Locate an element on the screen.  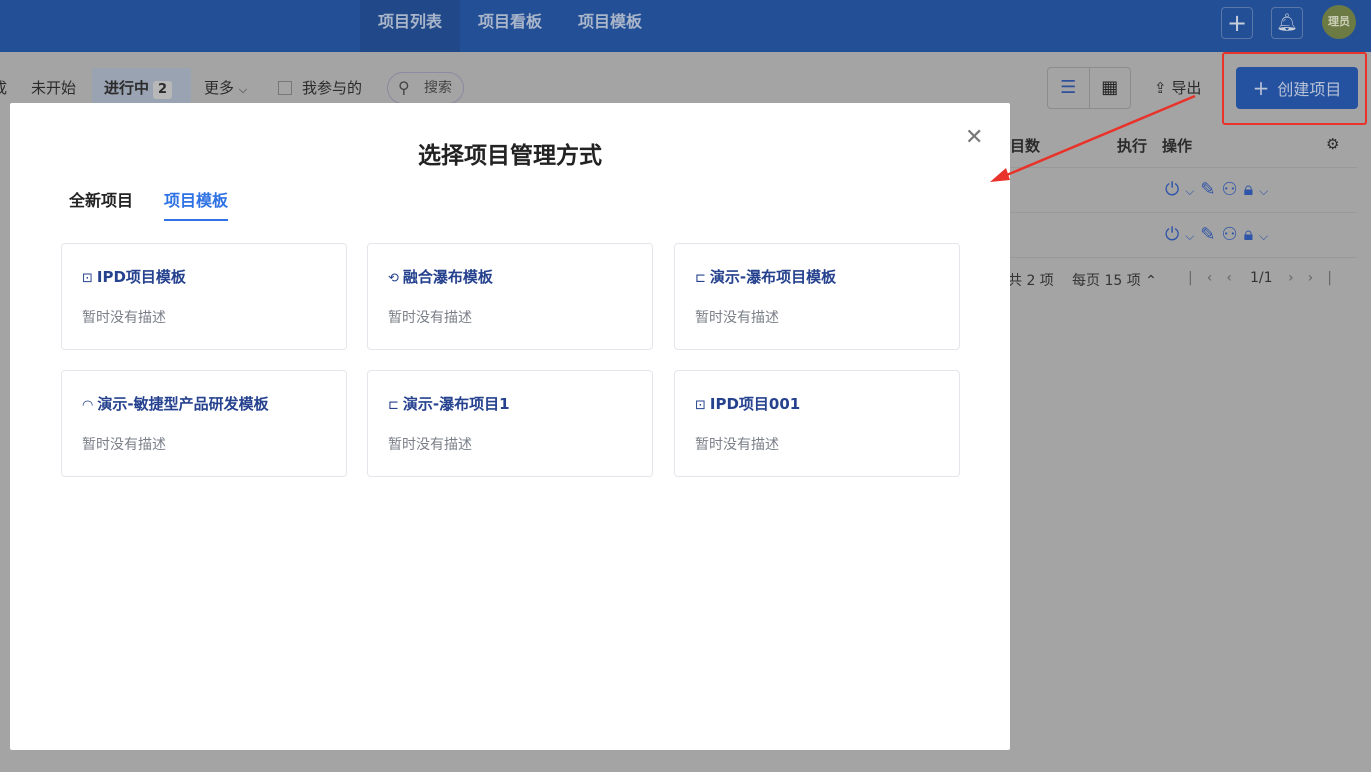
template-title: ⊏ 演示-瀑布项目1 is located at coordinates (449, 403).